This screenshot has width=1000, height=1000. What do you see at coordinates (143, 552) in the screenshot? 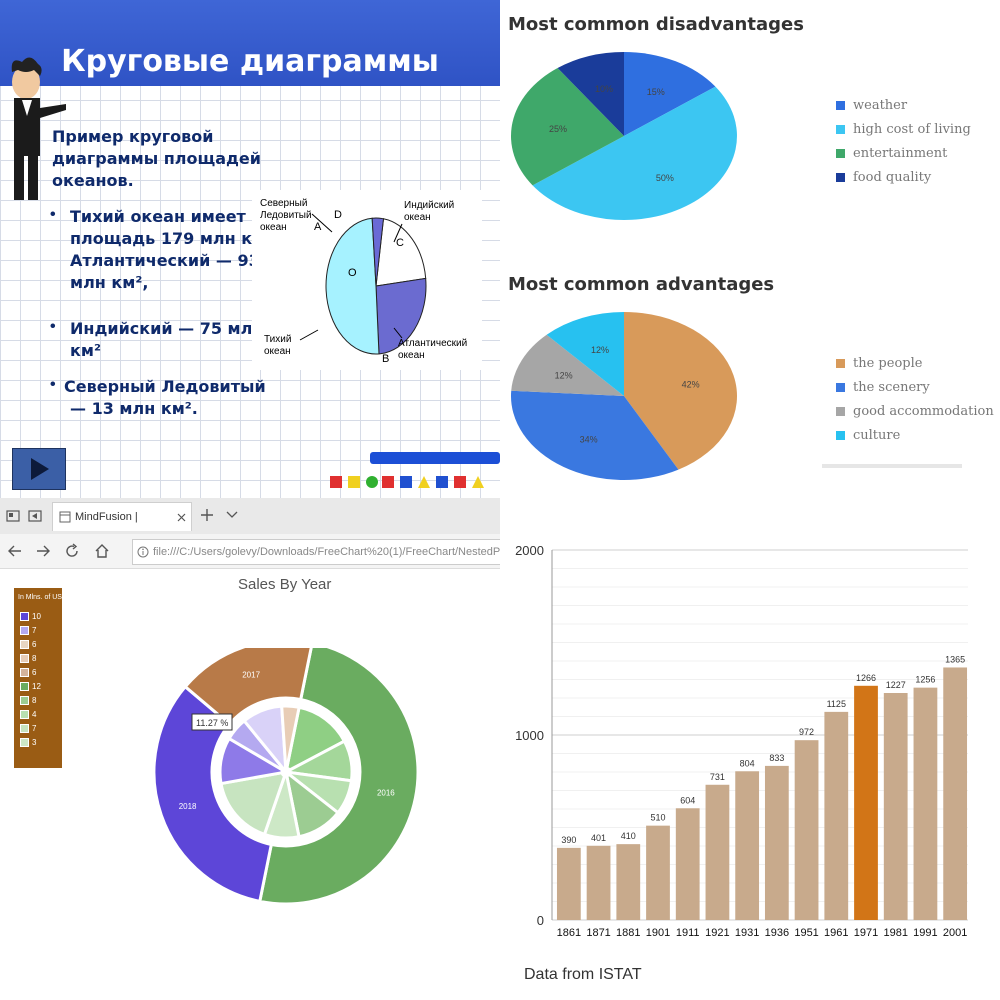
I see `info-icon` at bounding box center [143, 552].